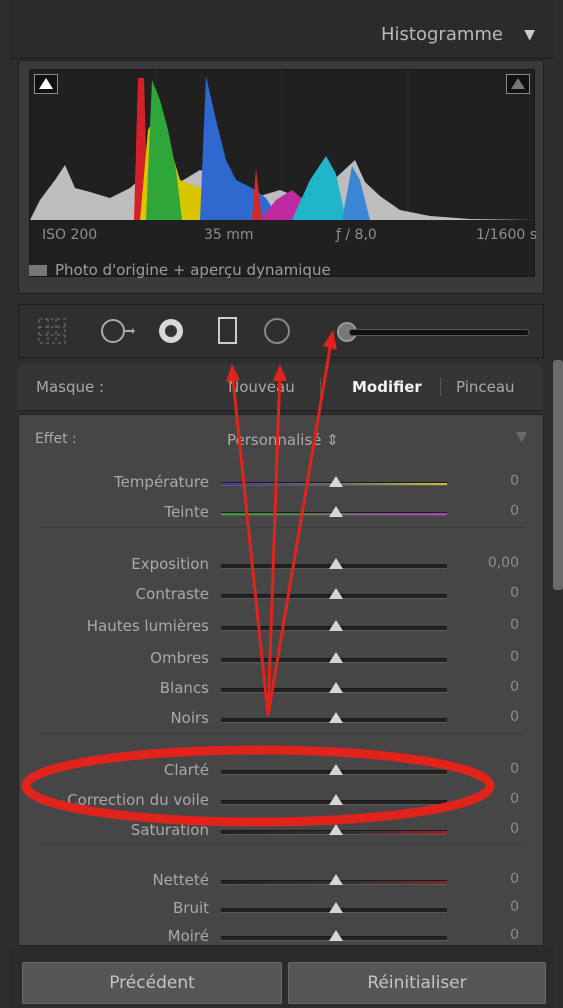  What do you see at coordinates (152, 983) in the screenshot?
I see `previous-button: Précédent` at bounding box center [152, 983].